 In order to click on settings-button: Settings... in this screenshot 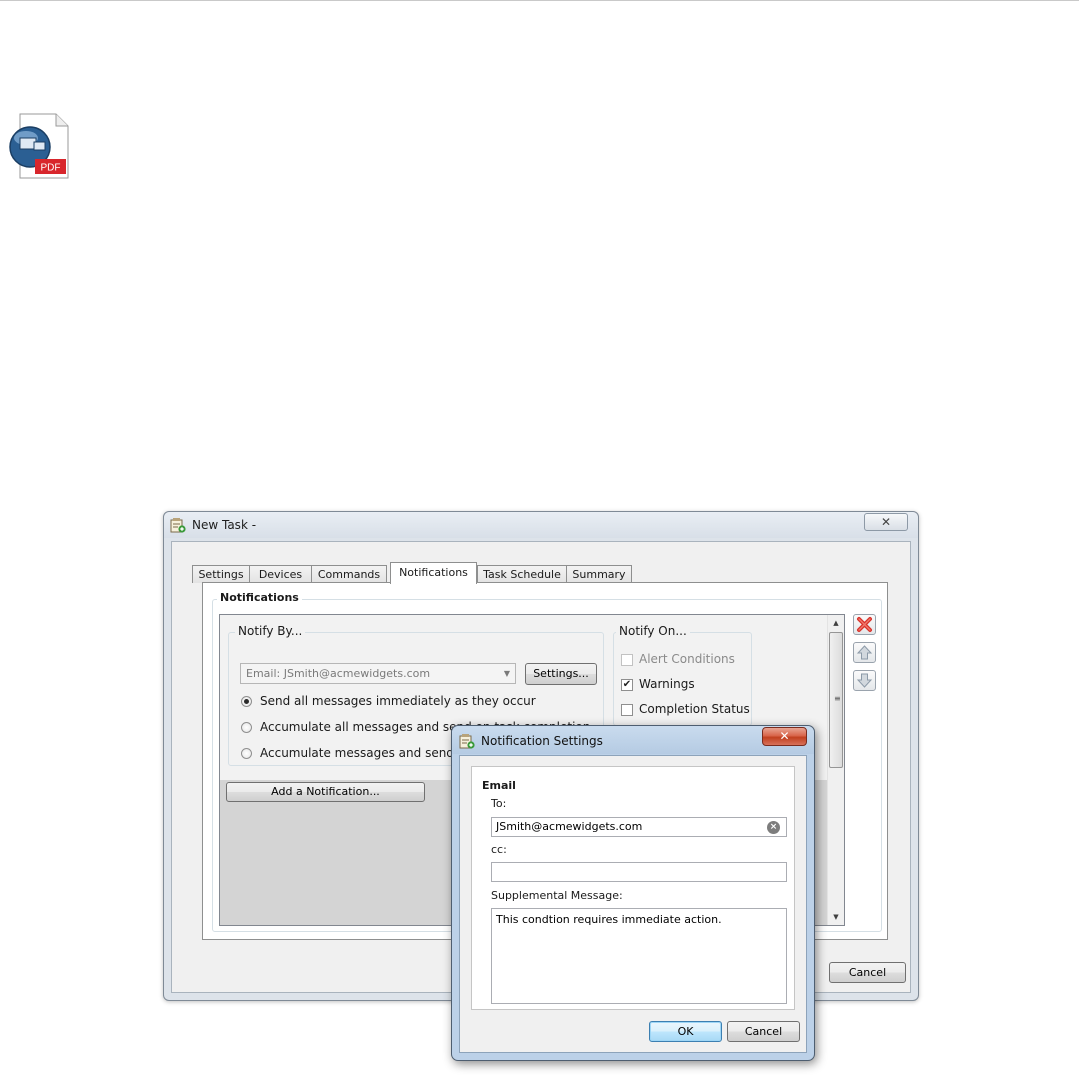, I will do `click(561, 674)`.